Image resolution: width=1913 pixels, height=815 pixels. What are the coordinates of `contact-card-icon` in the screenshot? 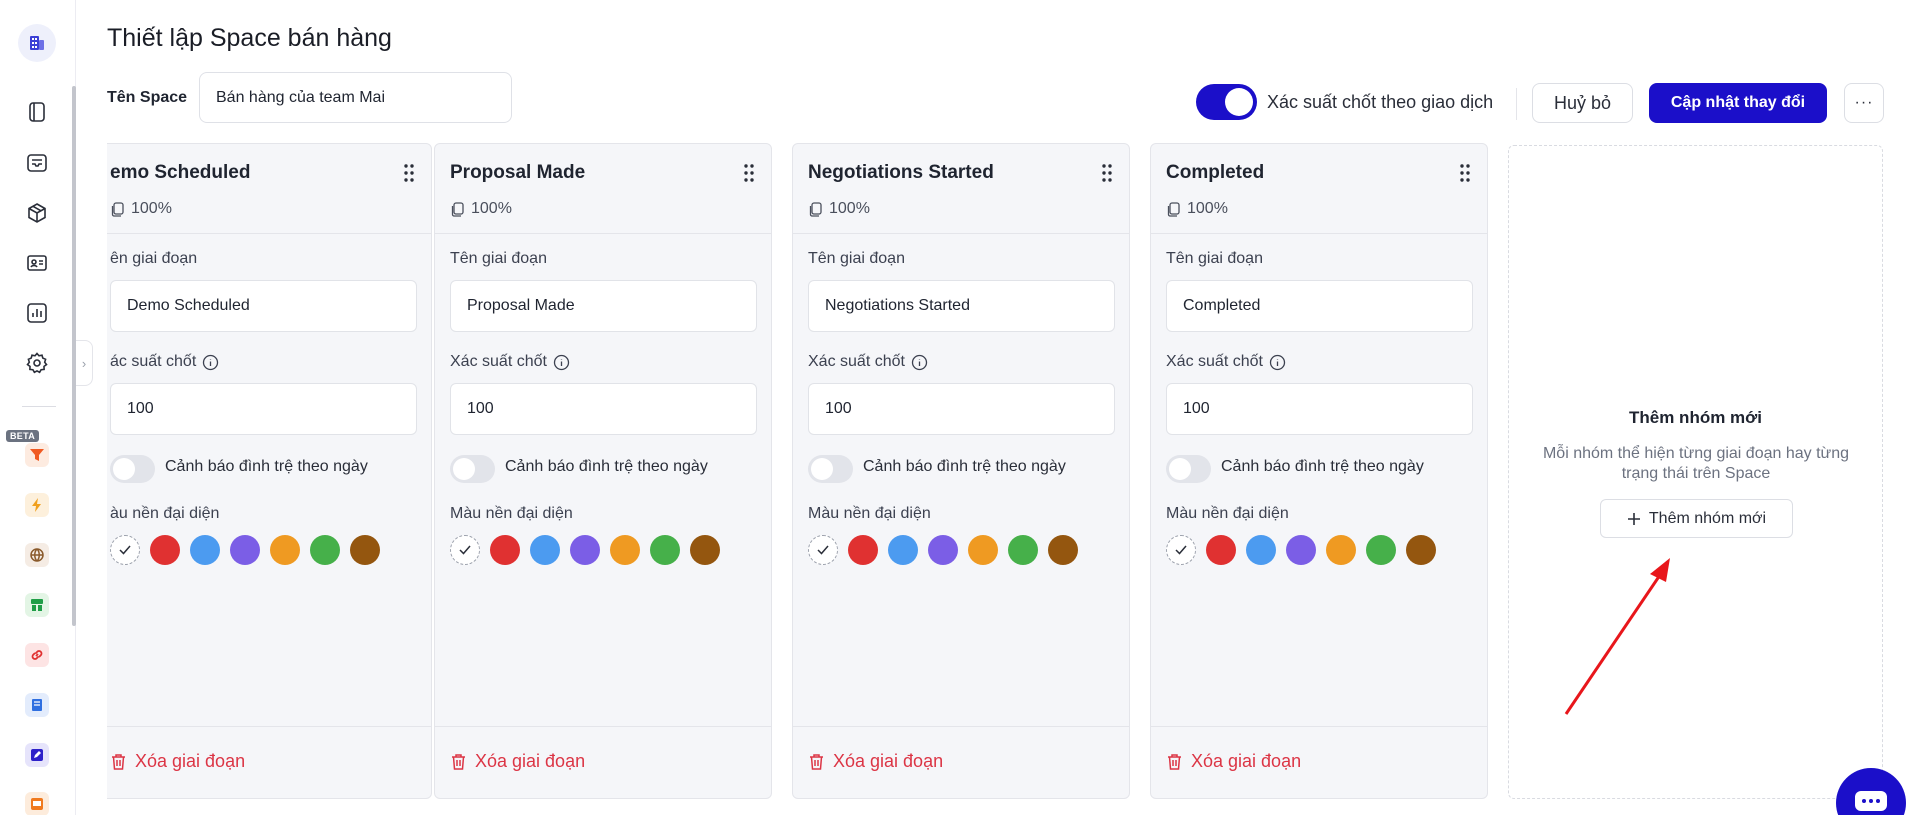 It's located at (37, 263).